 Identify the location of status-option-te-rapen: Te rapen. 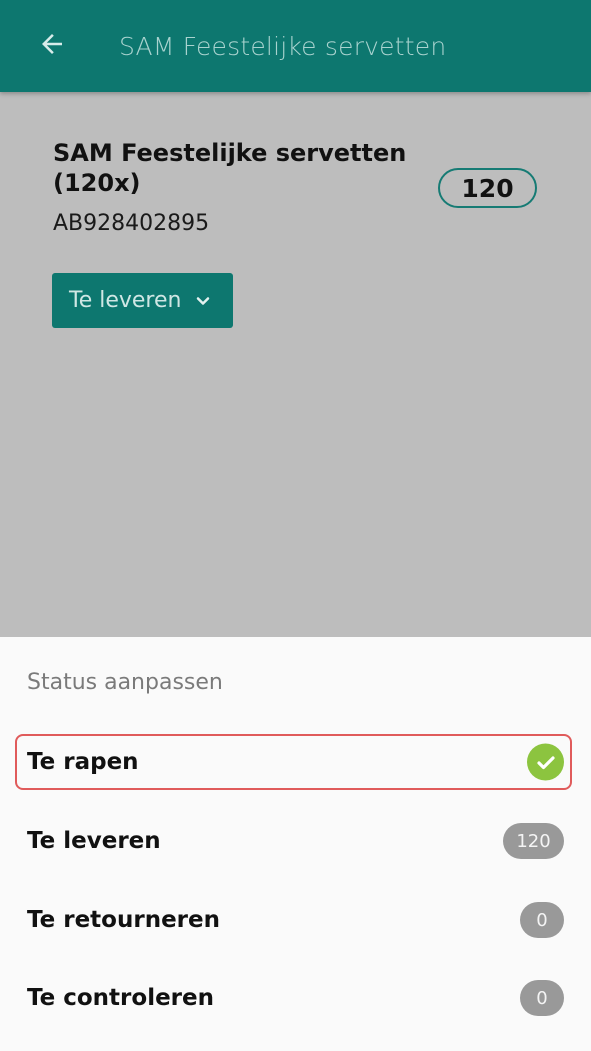
(295, 764).